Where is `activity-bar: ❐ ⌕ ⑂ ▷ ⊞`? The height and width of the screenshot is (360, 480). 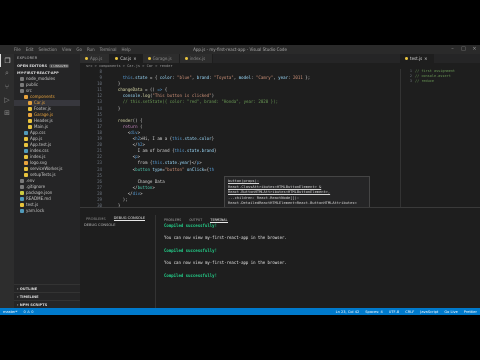
activity-bar: ❐ ⌕ ⑂ ▷ ⊞ is located at coordinates (7, 181).